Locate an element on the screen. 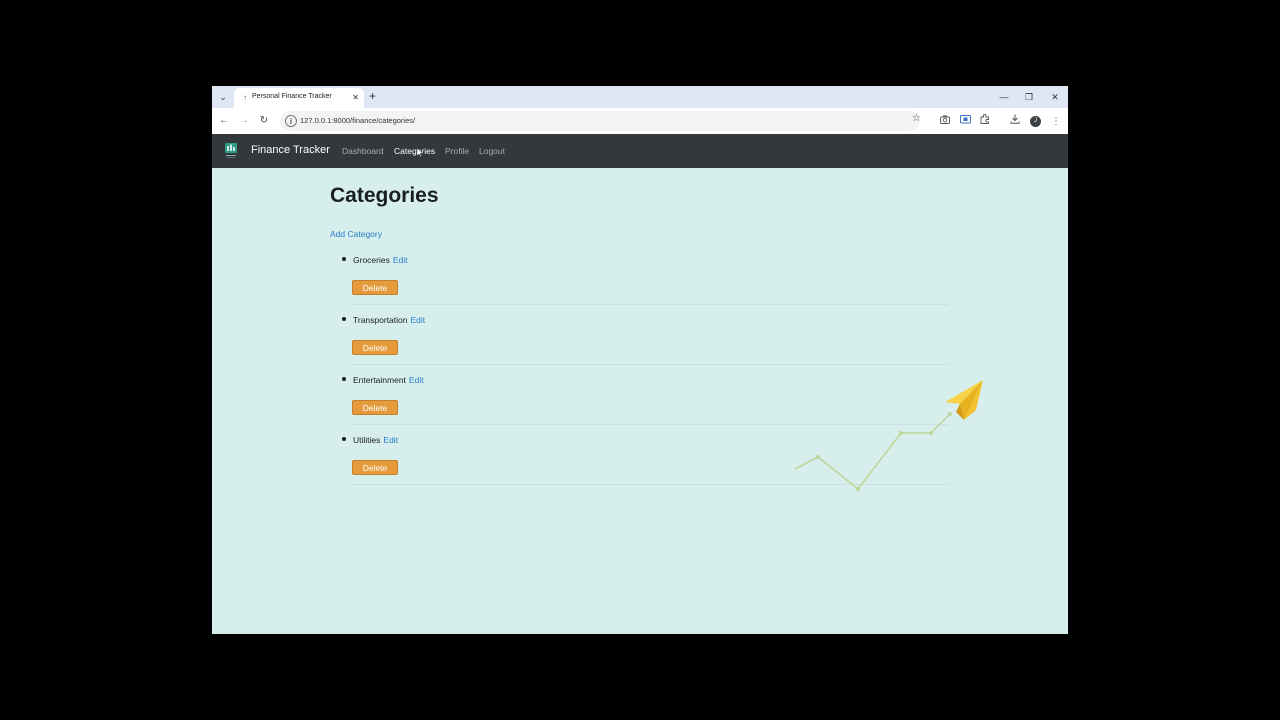  menu-dots-icon: ⋮ is located at coordinates (1056, 121).